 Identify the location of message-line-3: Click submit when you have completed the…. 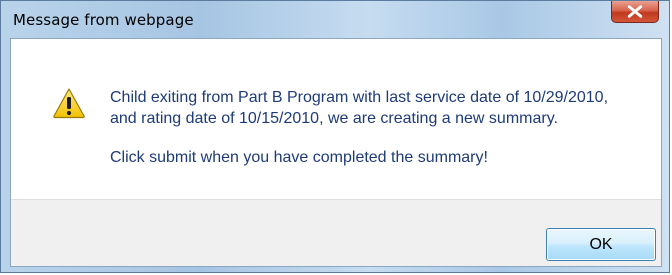
(299, 157).